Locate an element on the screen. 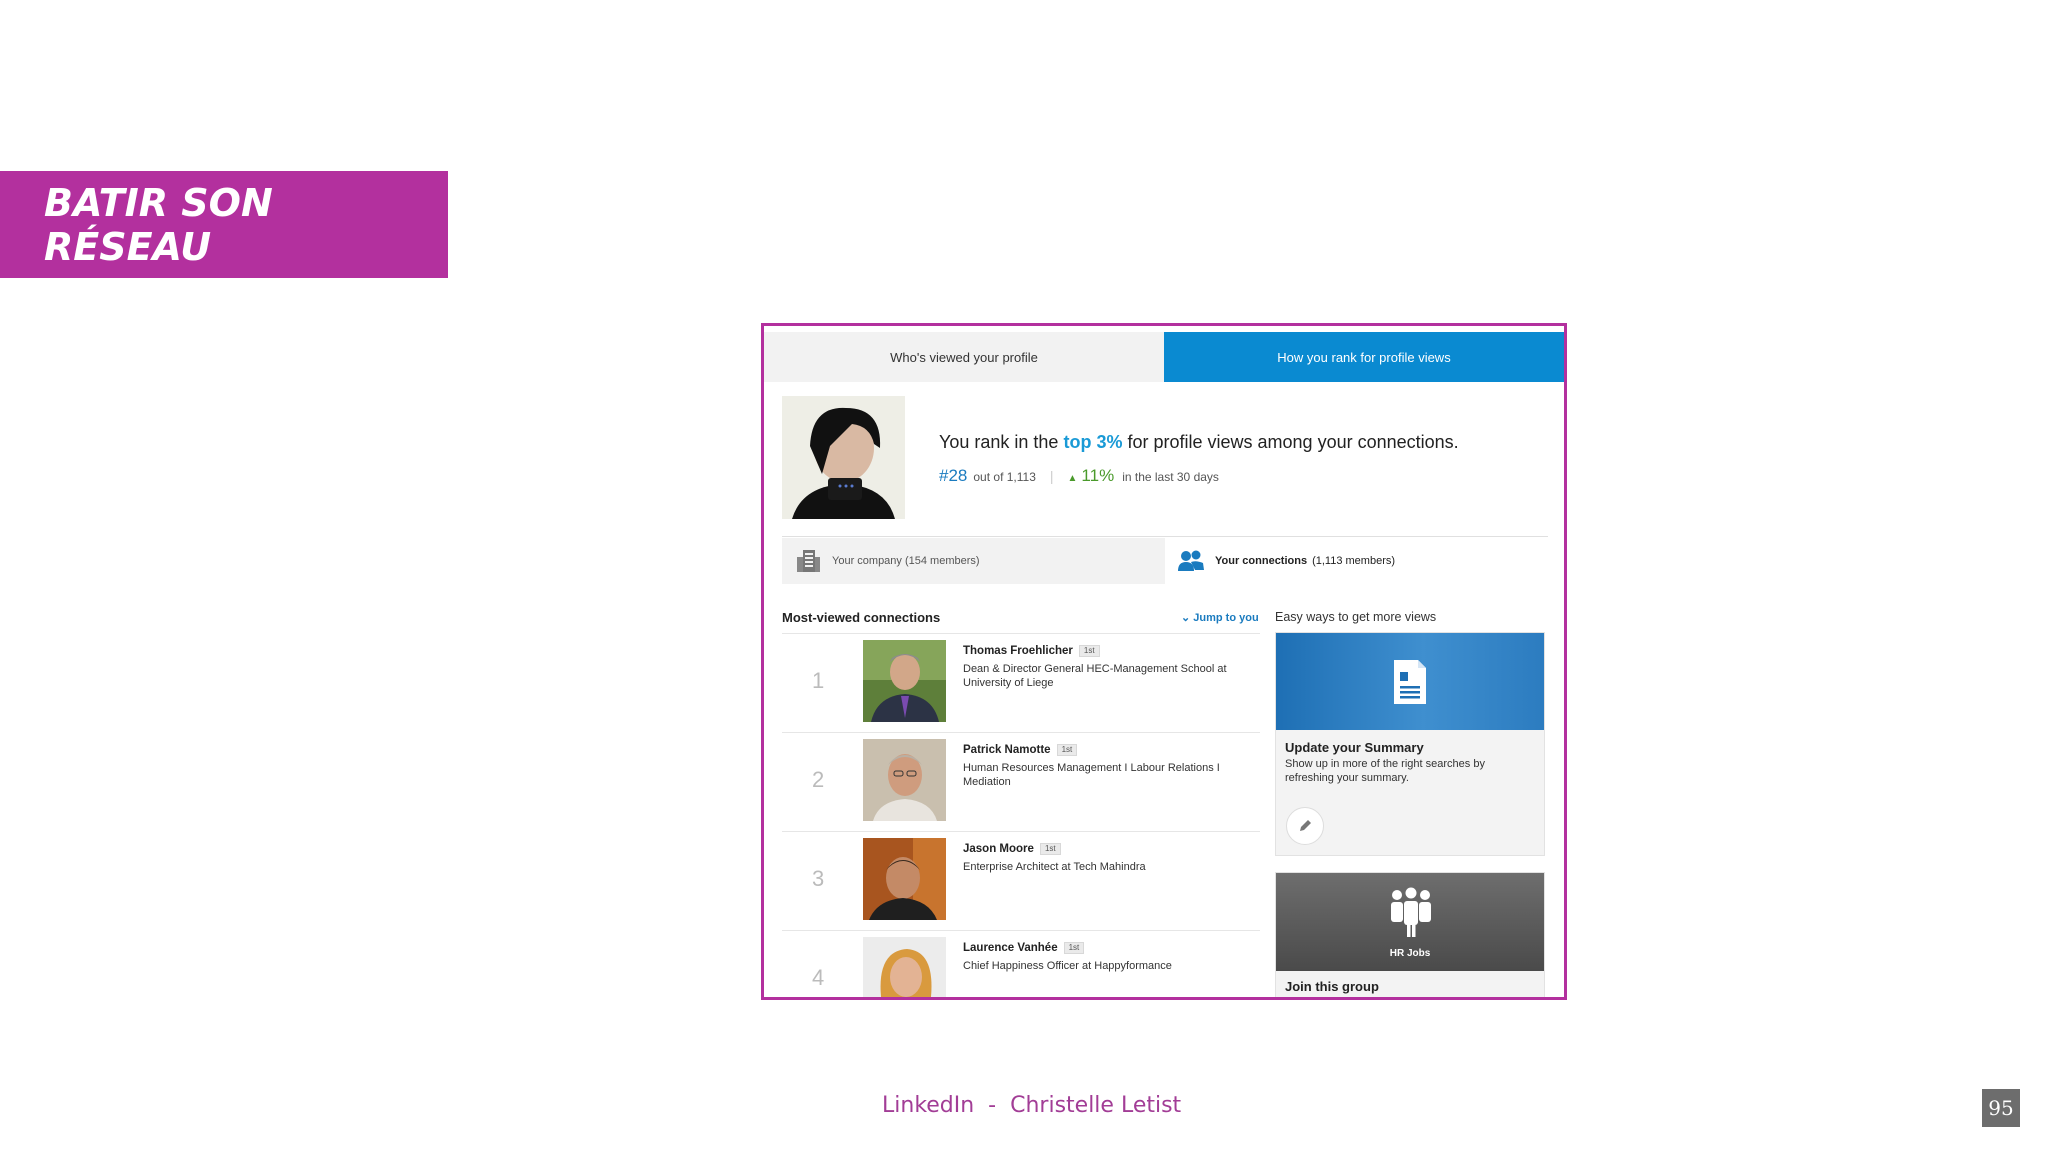 The width and height of the screenshot is (2048, 1152). jump-to-you-link: ⌄ Jump to you is located at coordinates (1220, 617).